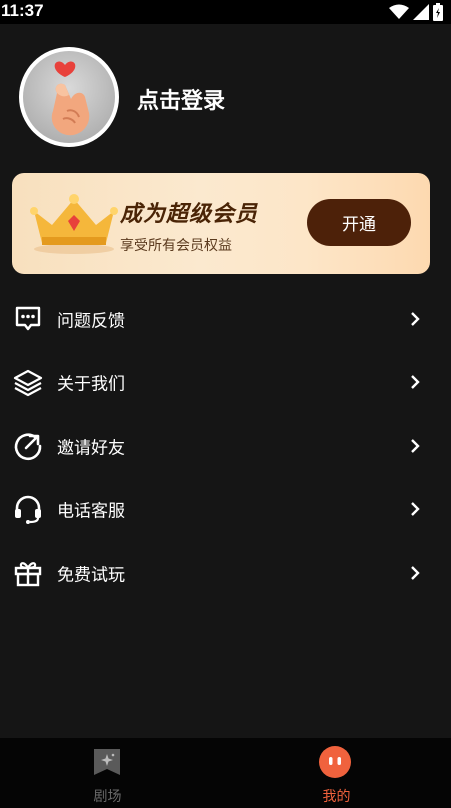 The height and width of the screenshot is (808, 451). What do you see at coordinates (399, 11) in the screenshot?
I see `wifi-icon` at bounding box center [399, 11].